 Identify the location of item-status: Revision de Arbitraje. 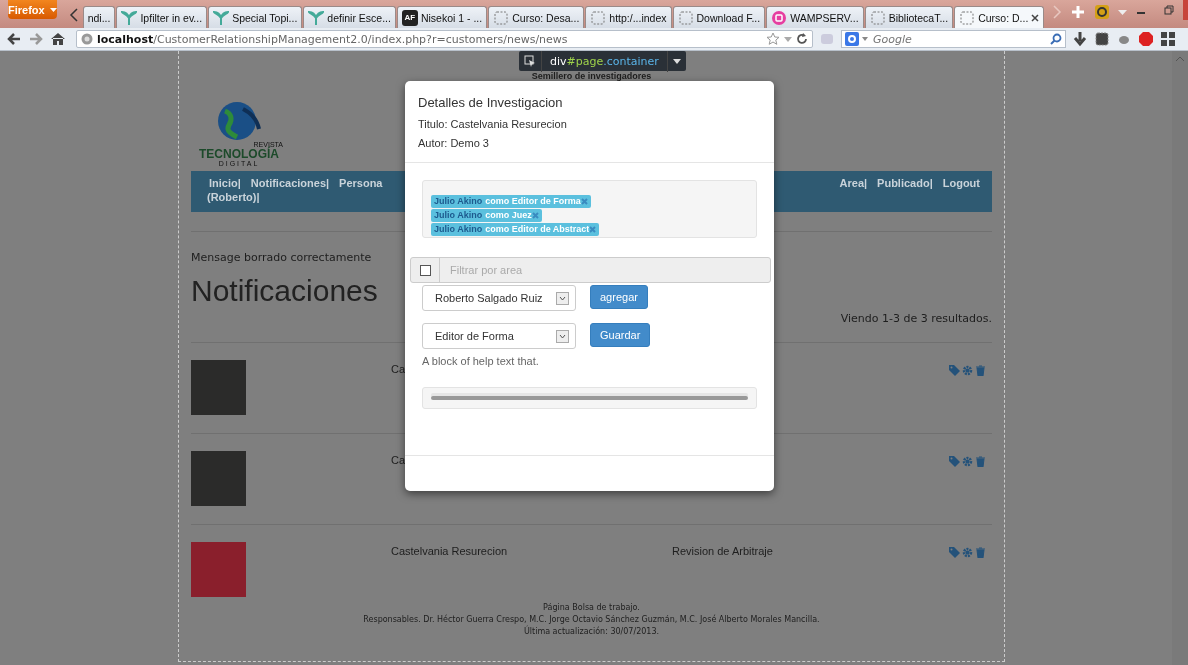
(722, 551).